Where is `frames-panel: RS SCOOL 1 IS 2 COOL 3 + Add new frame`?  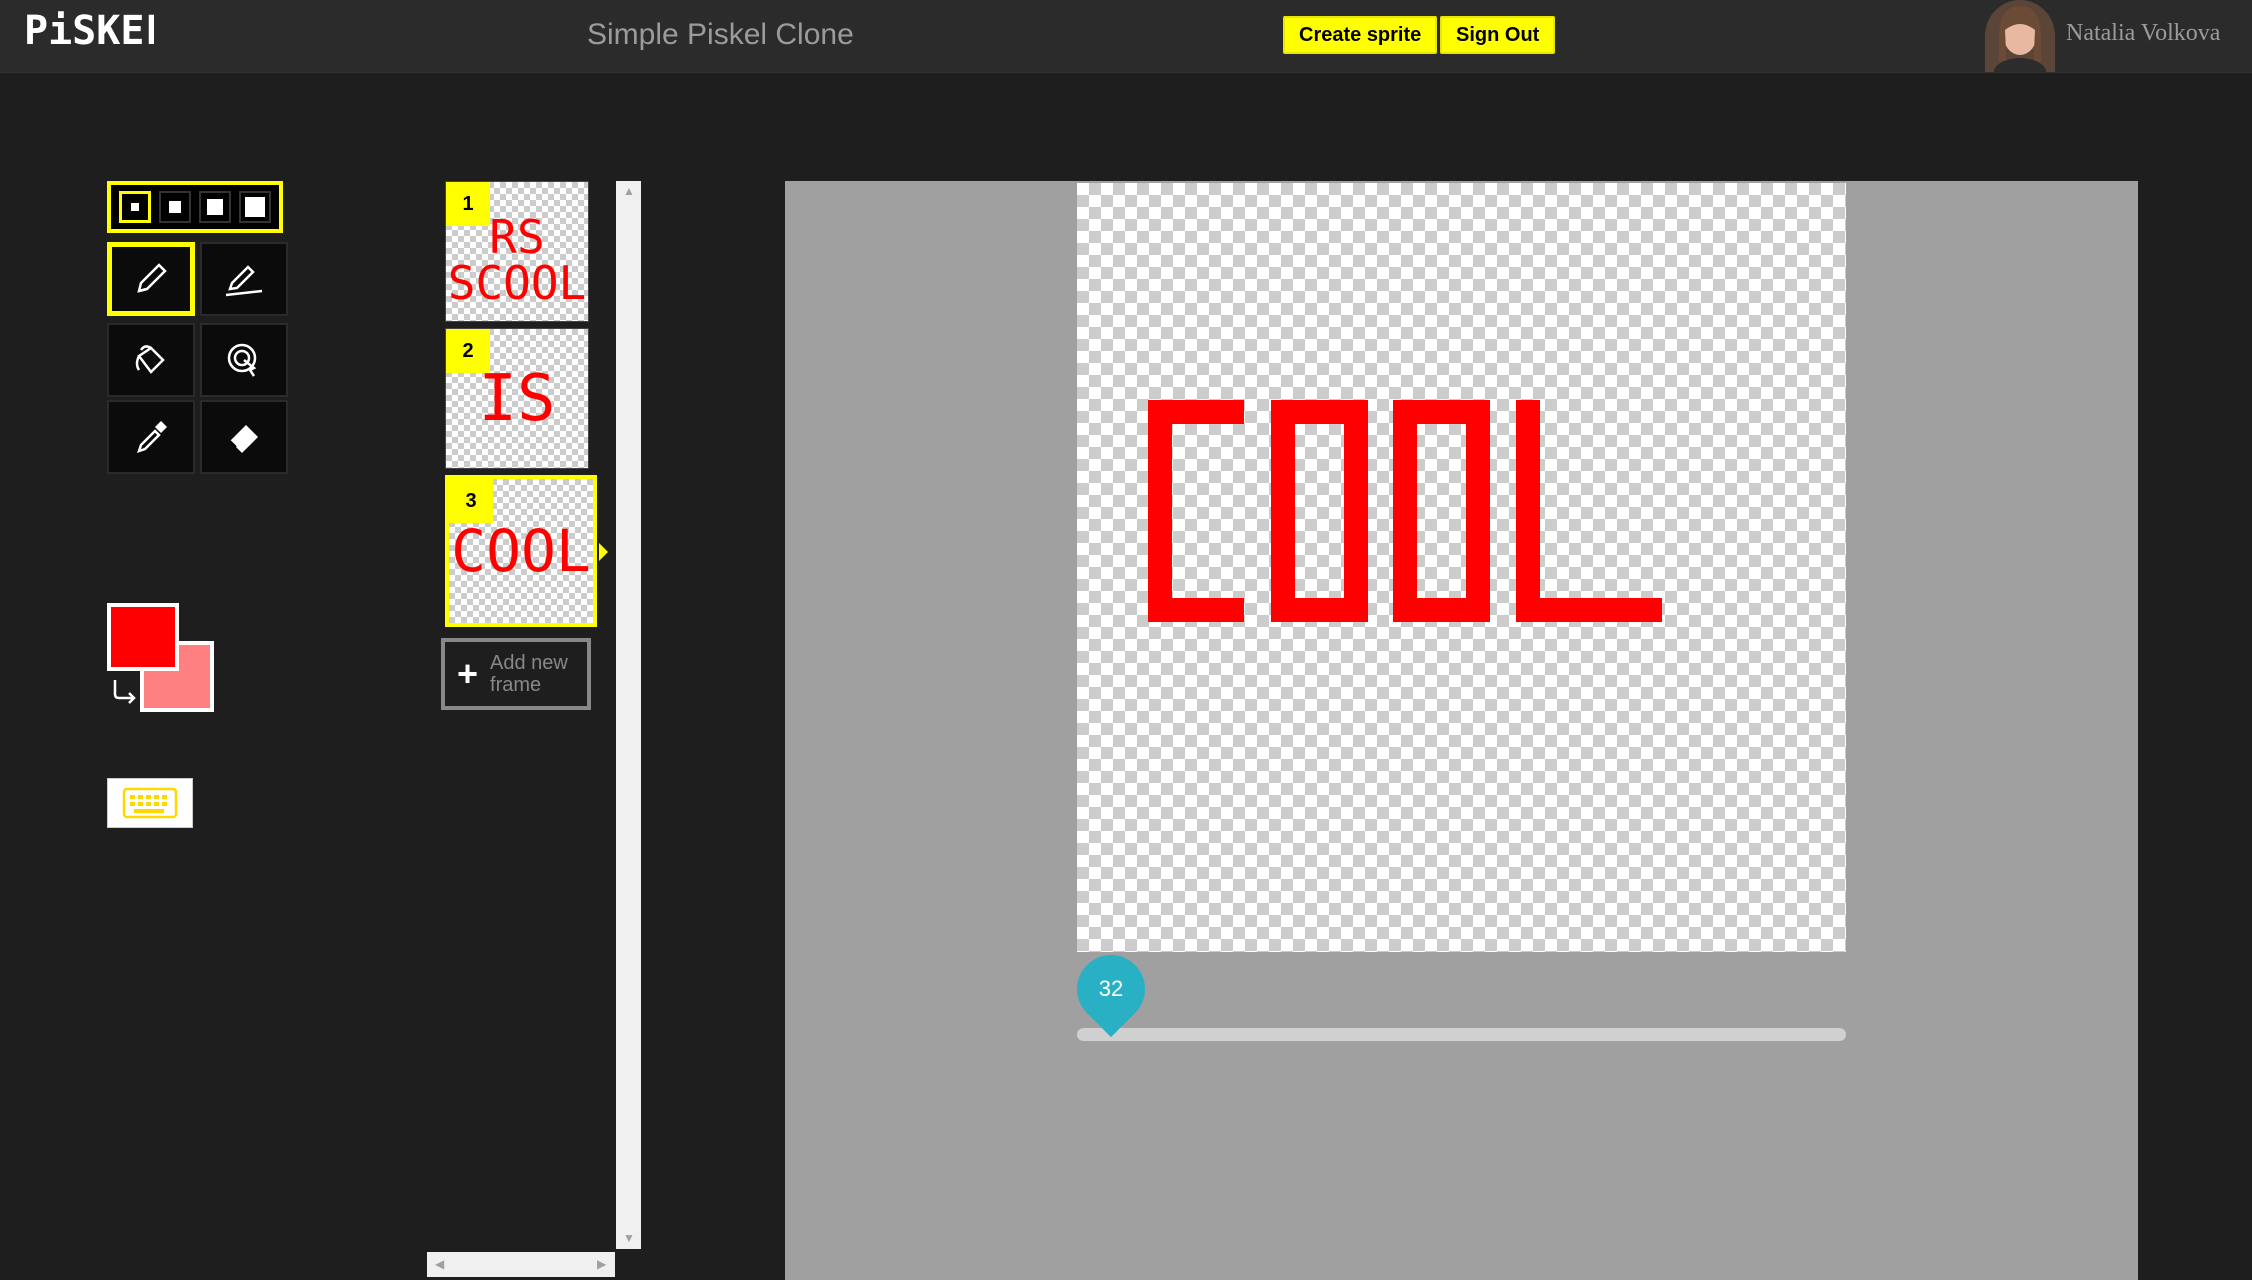
frames-panel: RS SCOOL 1 IS 2 COOL 3 + Add new frame is located at coordinates (534, 730).